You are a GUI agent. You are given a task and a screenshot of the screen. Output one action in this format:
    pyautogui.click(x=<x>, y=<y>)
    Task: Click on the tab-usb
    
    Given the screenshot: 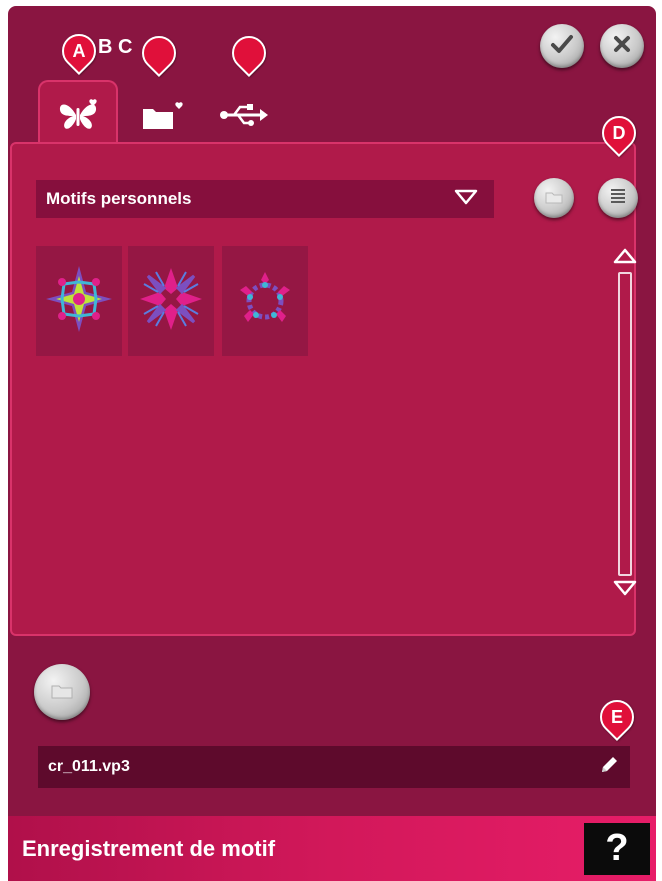 What is the action you would take?
    pyautogui.click(x=244, y=115)
    